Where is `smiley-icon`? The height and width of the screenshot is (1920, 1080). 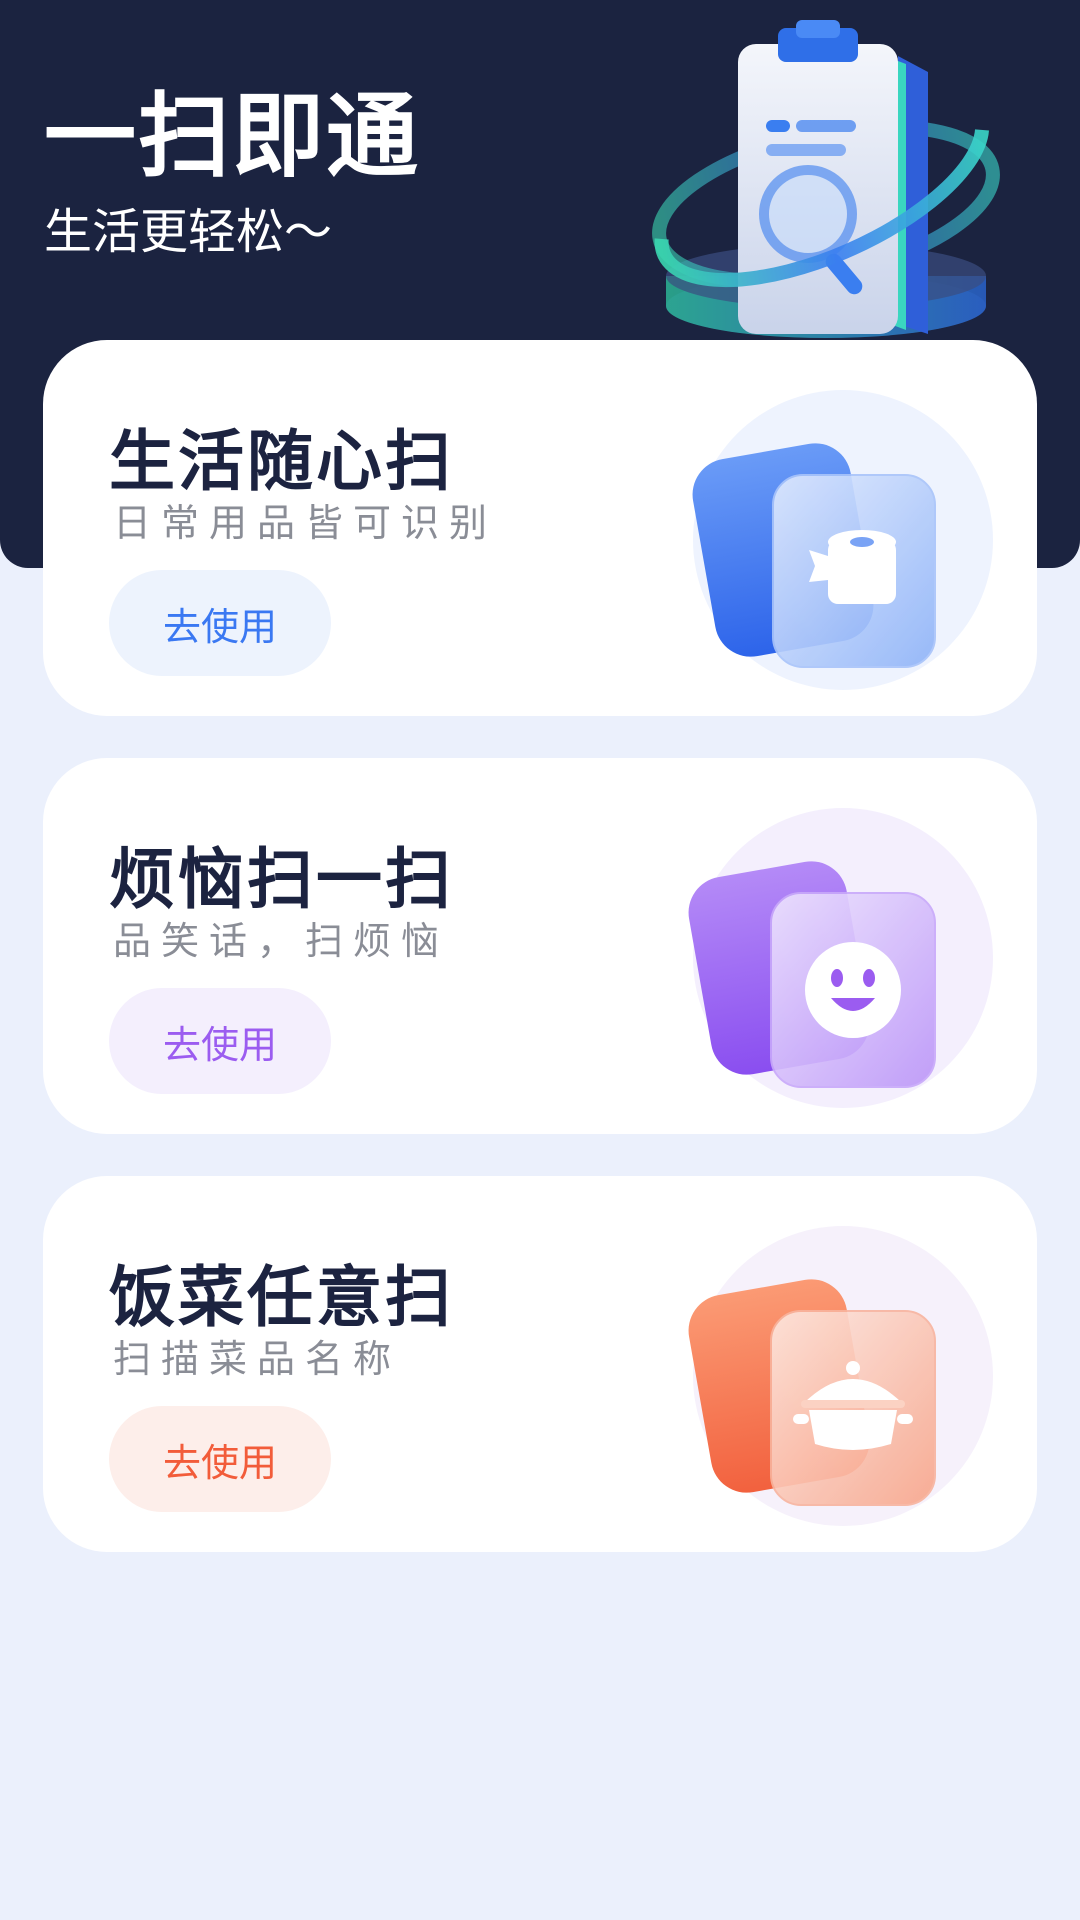
smiley-icon is located at coordinates (840, 958).